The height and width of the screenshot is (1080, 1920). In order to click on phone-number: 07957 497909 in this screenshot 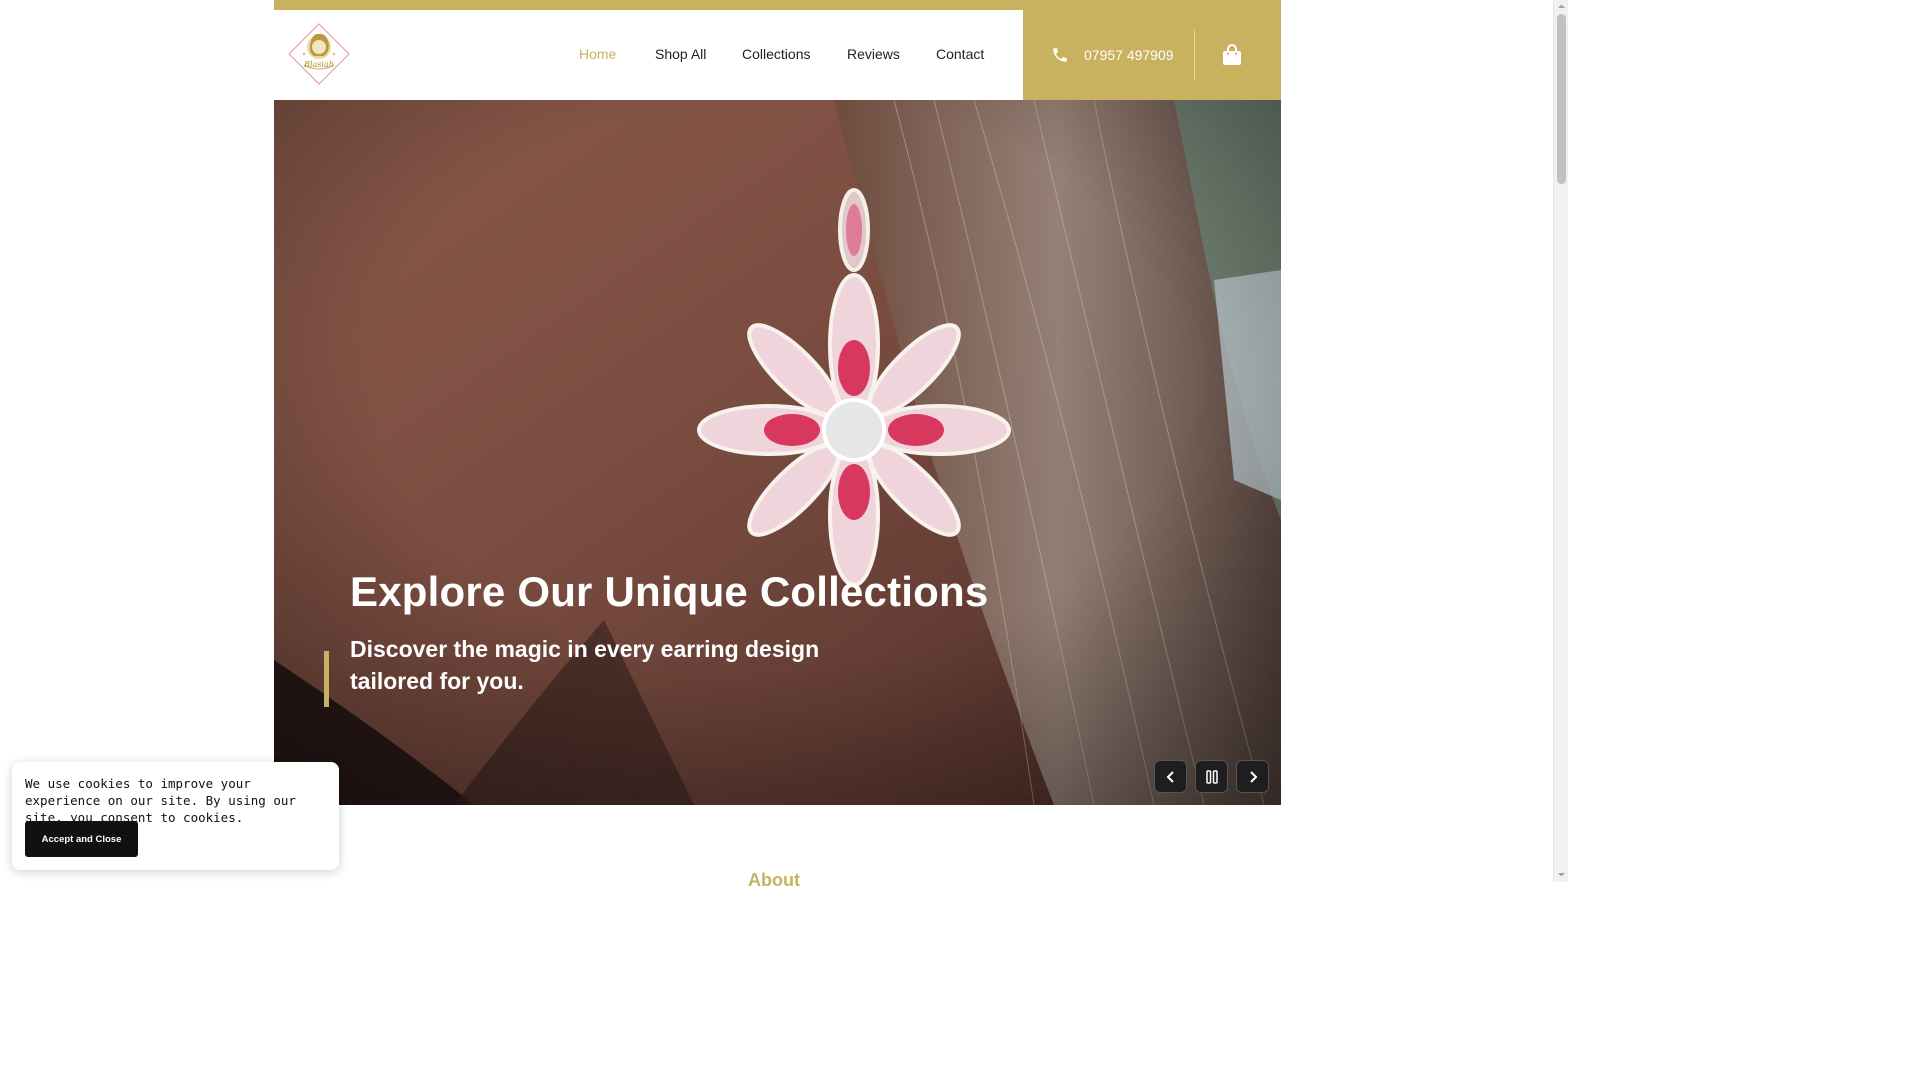, I will do `click(1129, 55)`.